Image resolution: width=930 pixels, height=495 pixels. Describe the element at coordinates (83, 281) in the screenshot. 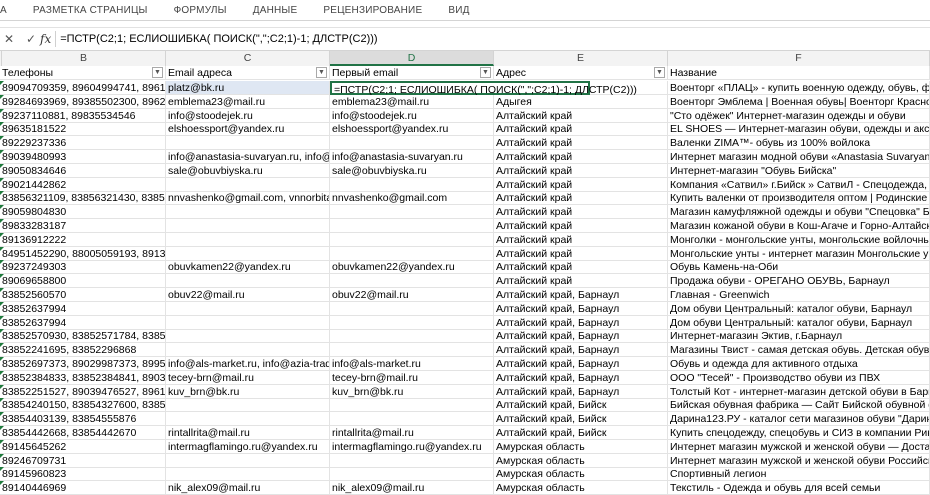

I see `cell-phones: 89069658800` at that location.